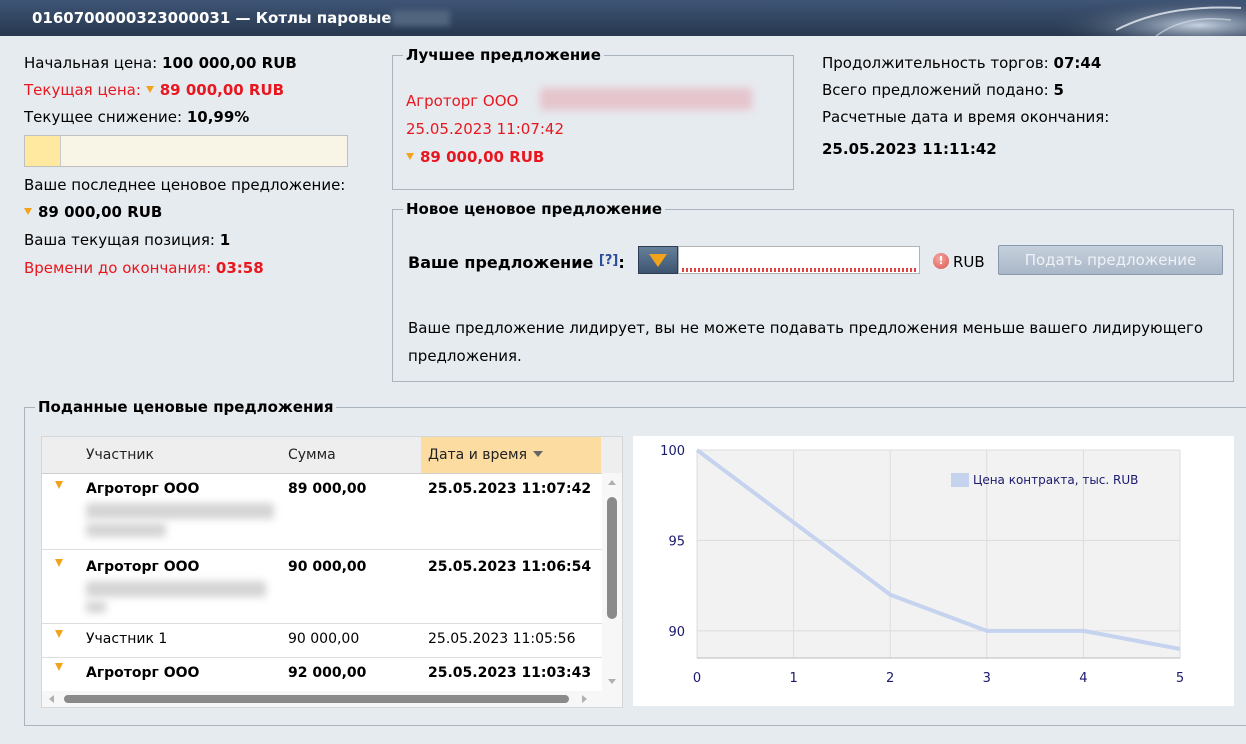  Describe the element at coordinates (1055, 480) in the screenshot. I see `legend-label: Цена контракта, тыс. RUB` at that location.